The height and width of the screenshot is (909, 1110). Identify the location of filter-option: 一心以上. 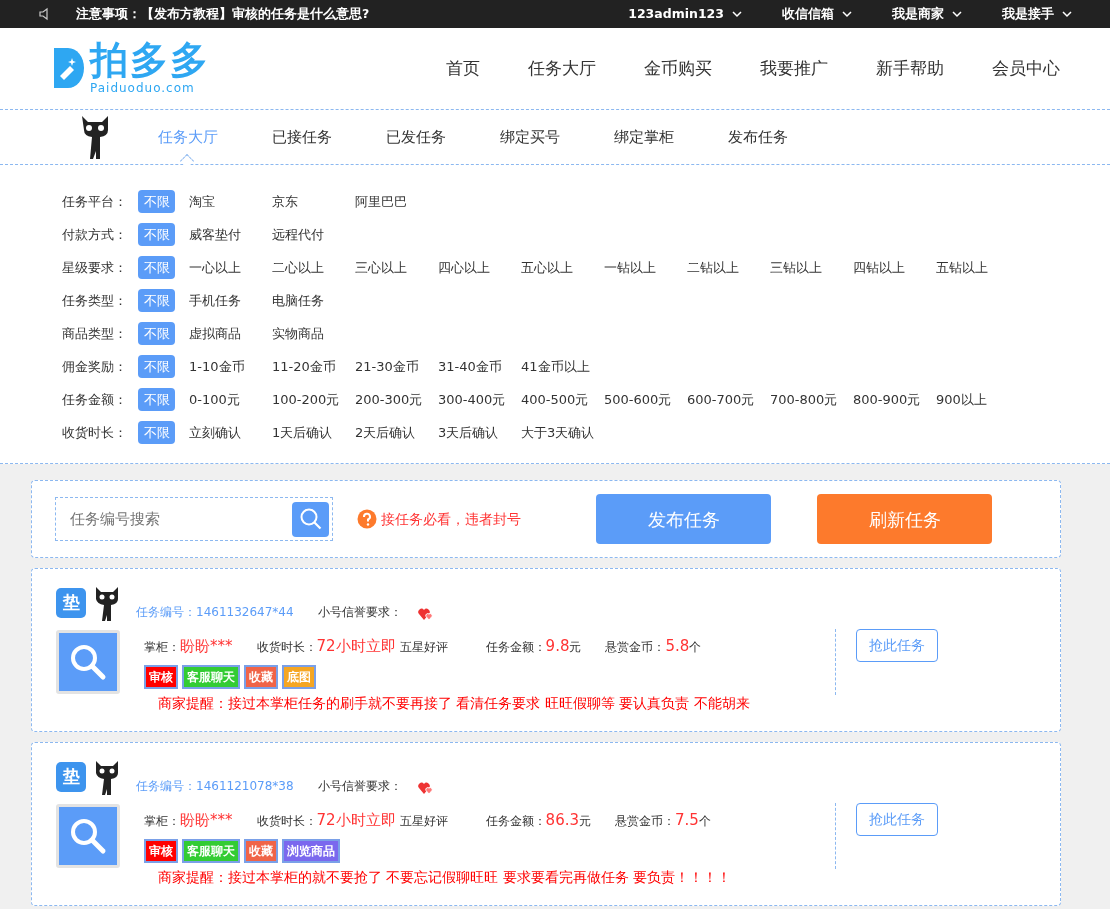
(230, 267).